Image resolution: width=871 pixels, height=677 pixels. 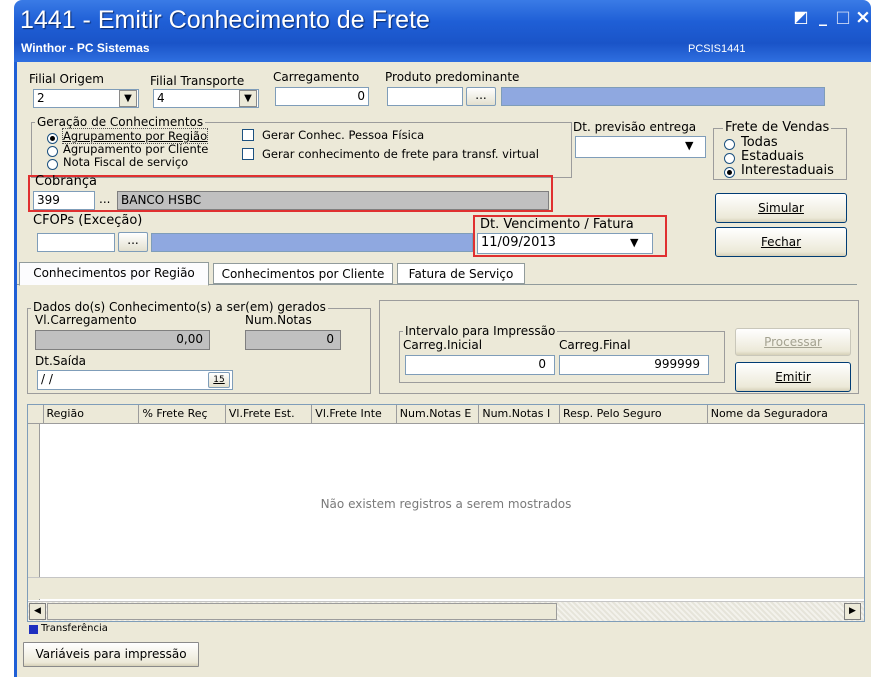 What do you see at coordinates (269, 414) in the screenshot?
I see `col-vl-frete-est: Vl.Frete Est.` at bounding box center [269, 414].